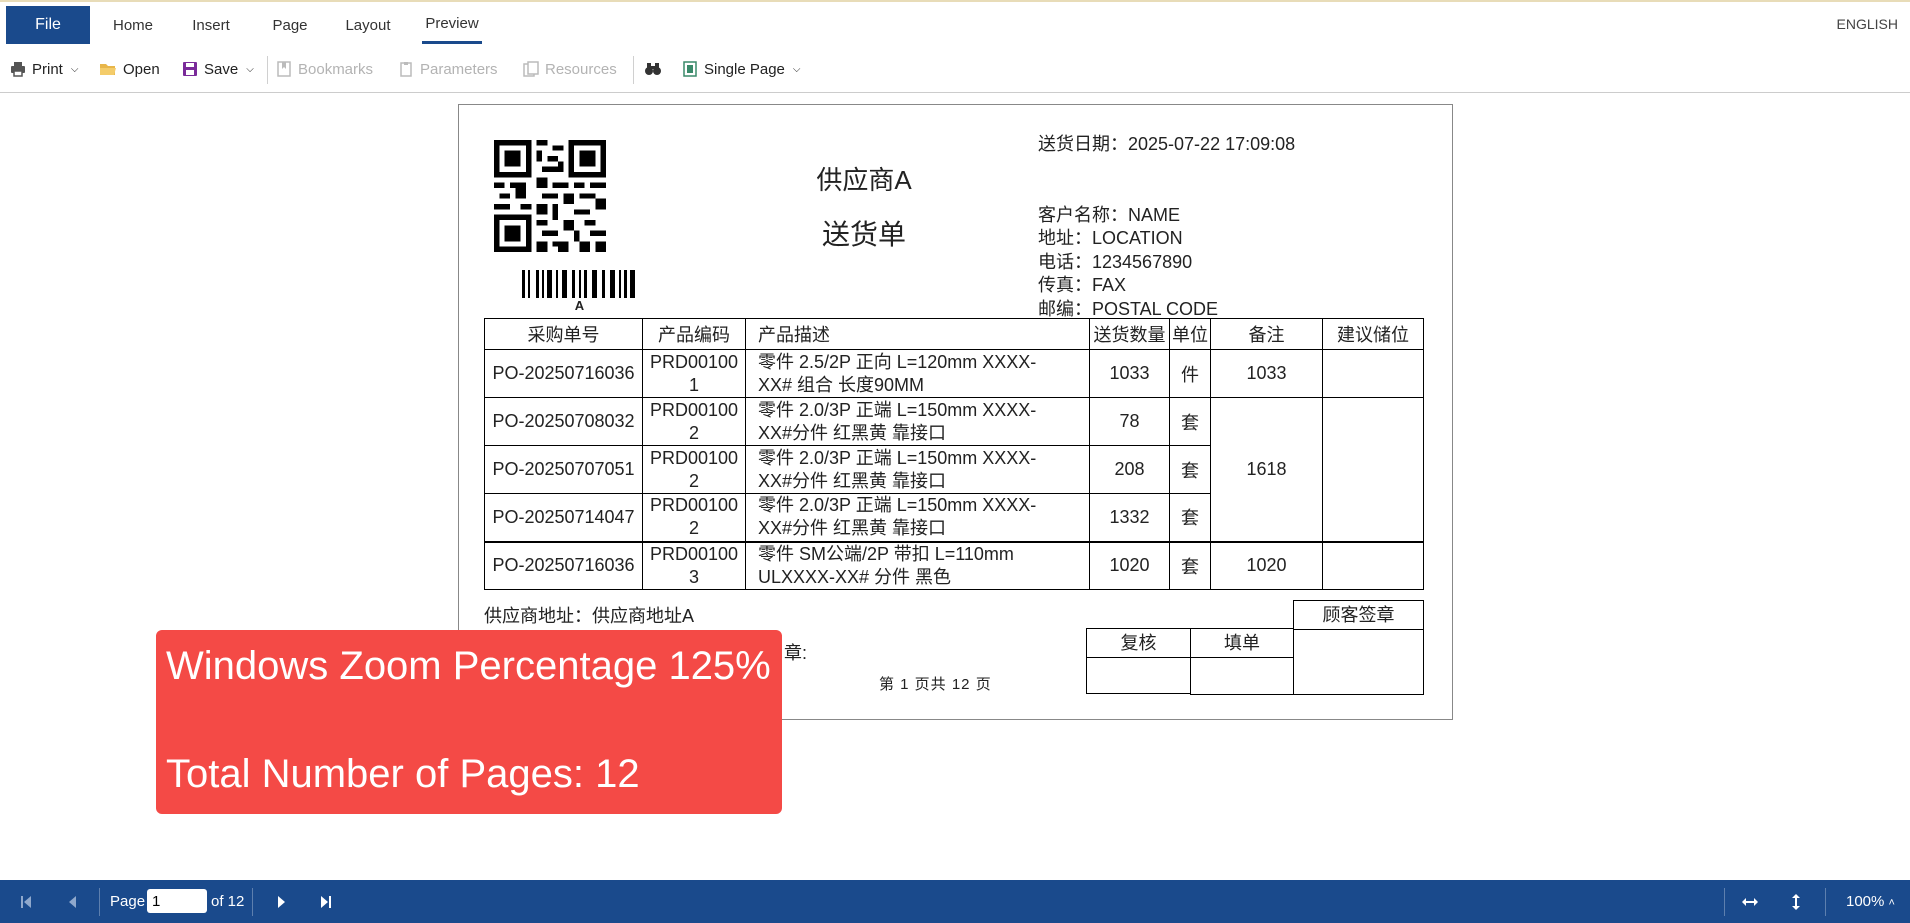 The height and width of the screenshot is (923, 1910). Describe the element at coordinates (917, 373) in the screenshot. I see `cell-desc: 零件 2.5/2P 正向 L=120mm XXXX- XX# 组合 长度90MM` at that location.